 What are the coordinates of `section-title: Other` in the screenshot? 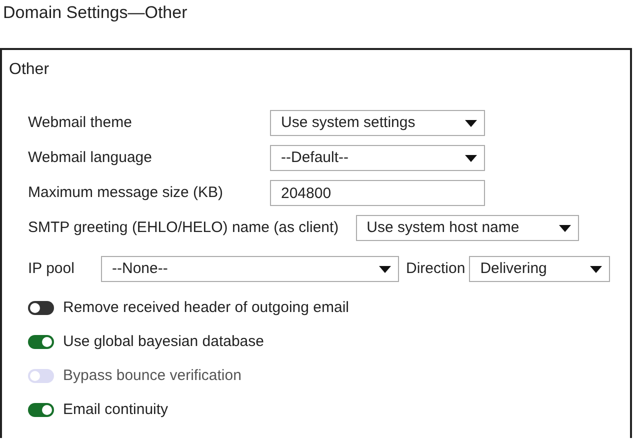 It's located at (29, 70).